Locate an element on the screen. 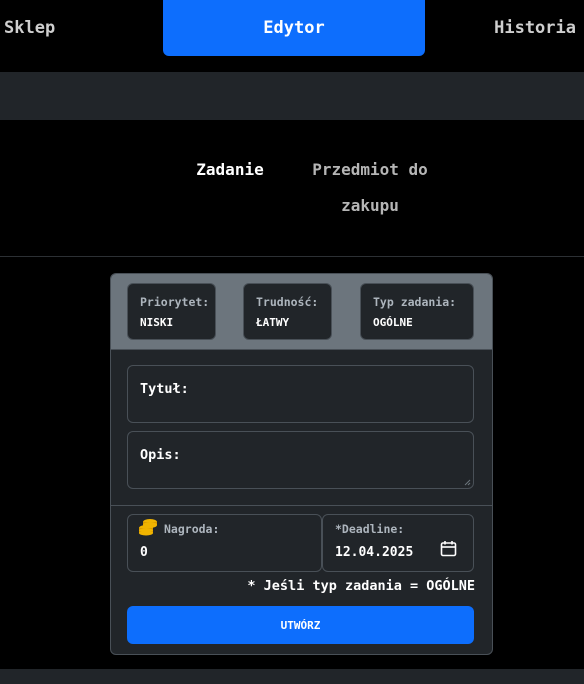  title-label: Tytuł: is located at coordinates (164, 389).